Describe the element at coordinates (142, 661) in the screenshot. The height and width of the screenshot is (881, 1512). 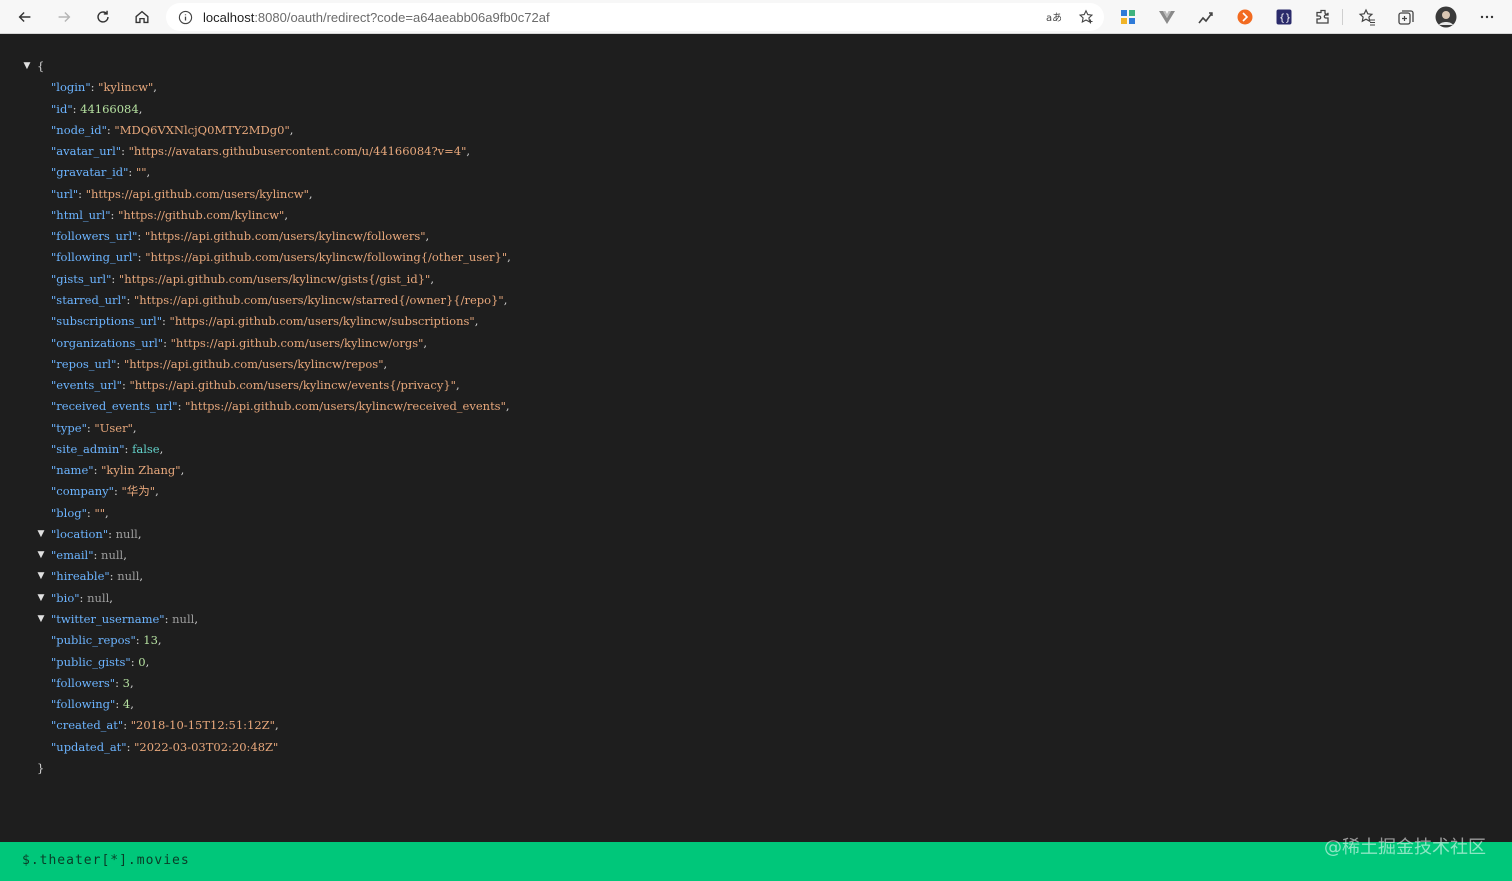
I see `json-value: 0` at that location.